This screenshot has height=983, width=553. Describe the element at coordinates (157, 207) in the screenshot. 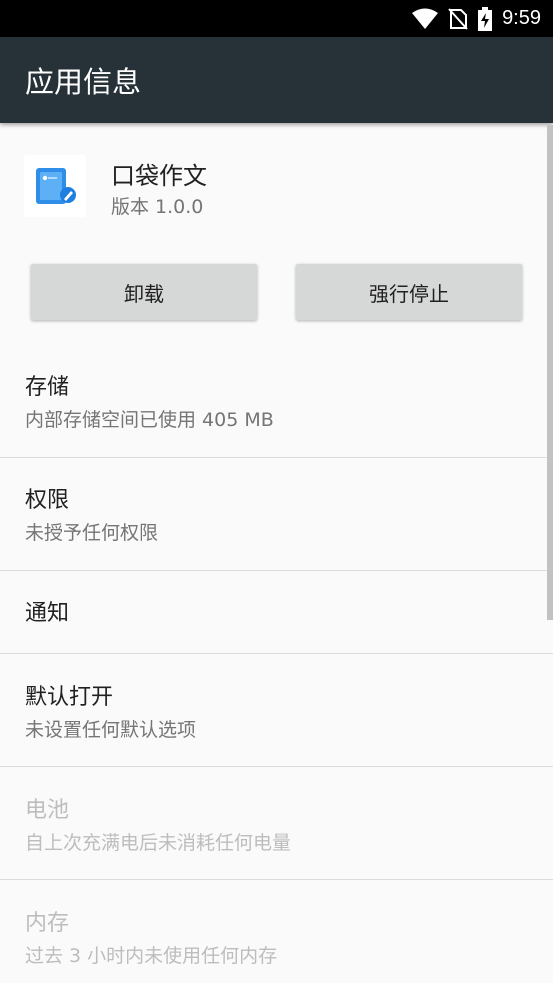

I see `app-version: 版本 1.0.0` at that location.